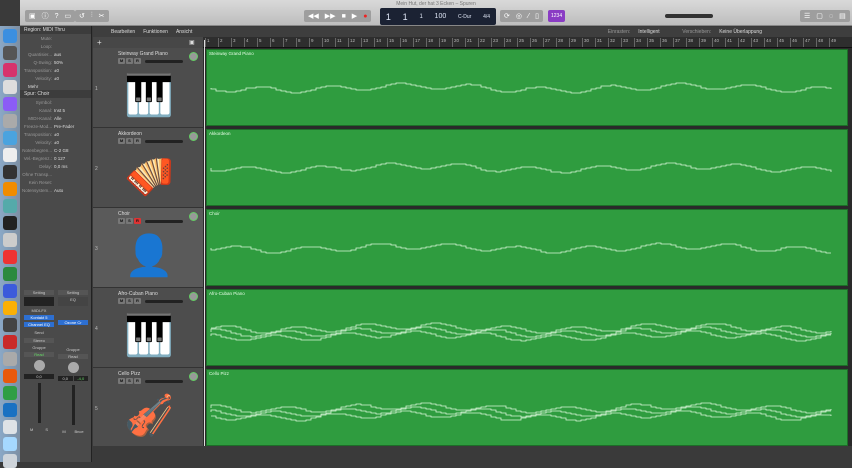  What do you see at coordinates (689, 16) in the screenshot?
I see `master-volume-slider` at bounding box center [689, 16].